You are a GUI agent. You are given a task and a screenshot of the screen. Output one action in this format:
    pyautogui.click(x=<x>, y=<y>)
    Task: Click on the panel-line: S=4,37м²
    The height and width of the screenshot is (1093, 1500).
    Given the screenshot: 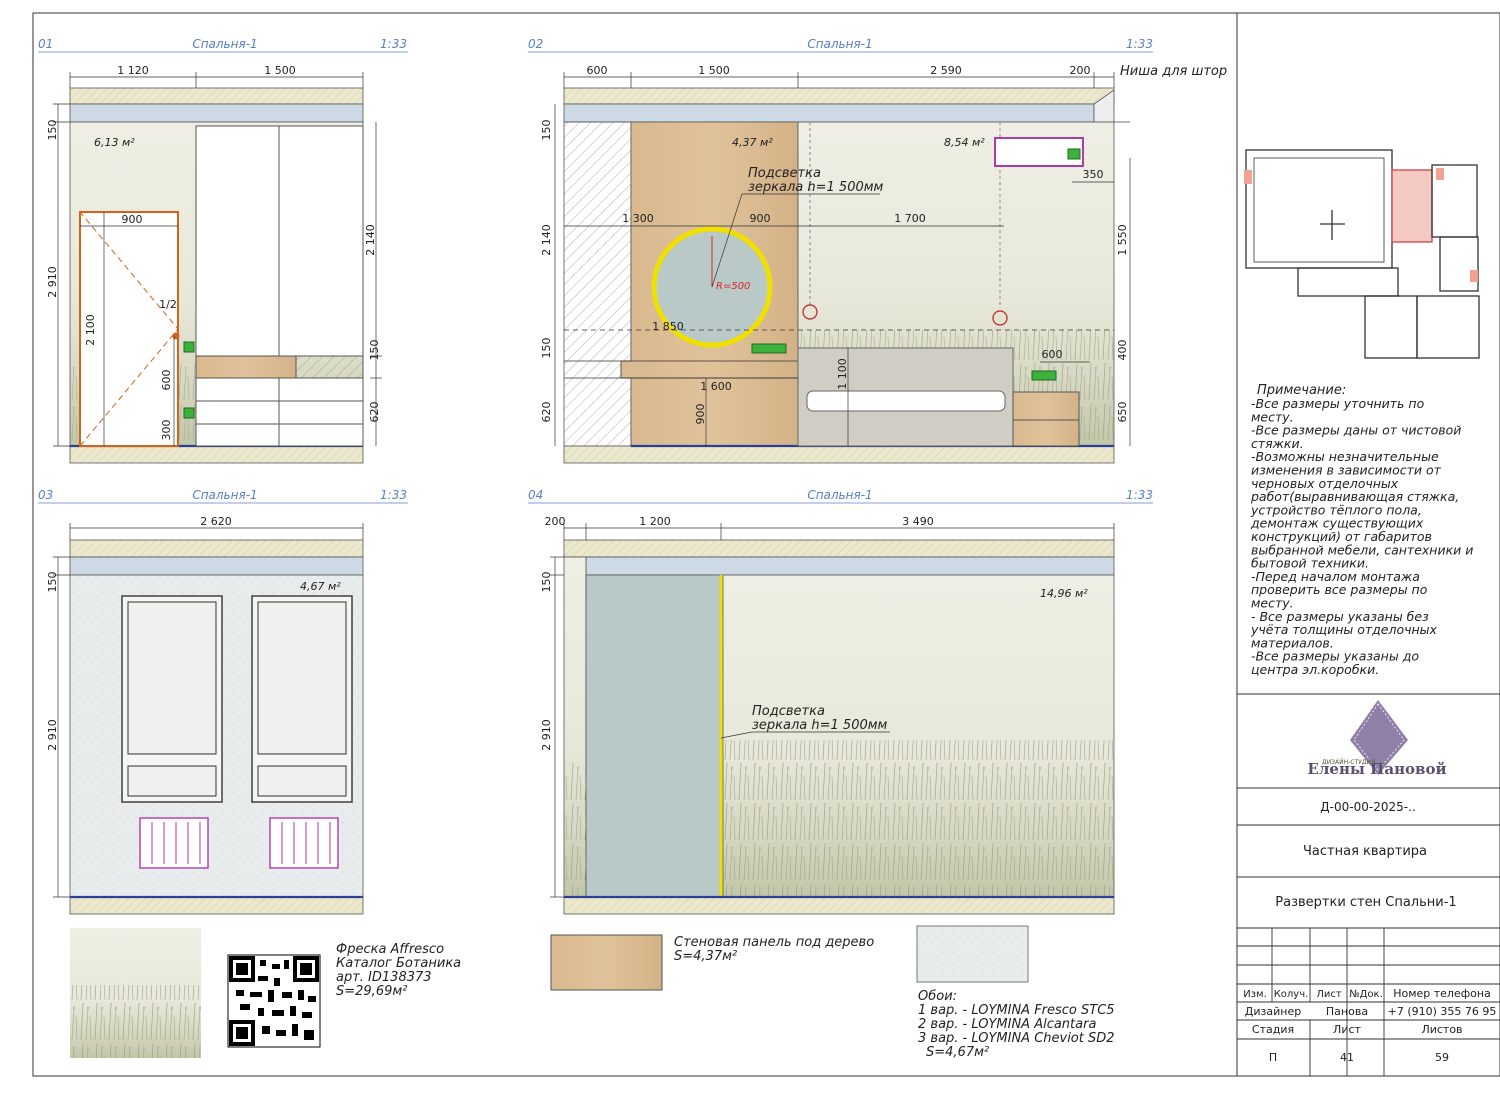 What is the action you would take?
    pyautogui.click(x=705, y=956)
    